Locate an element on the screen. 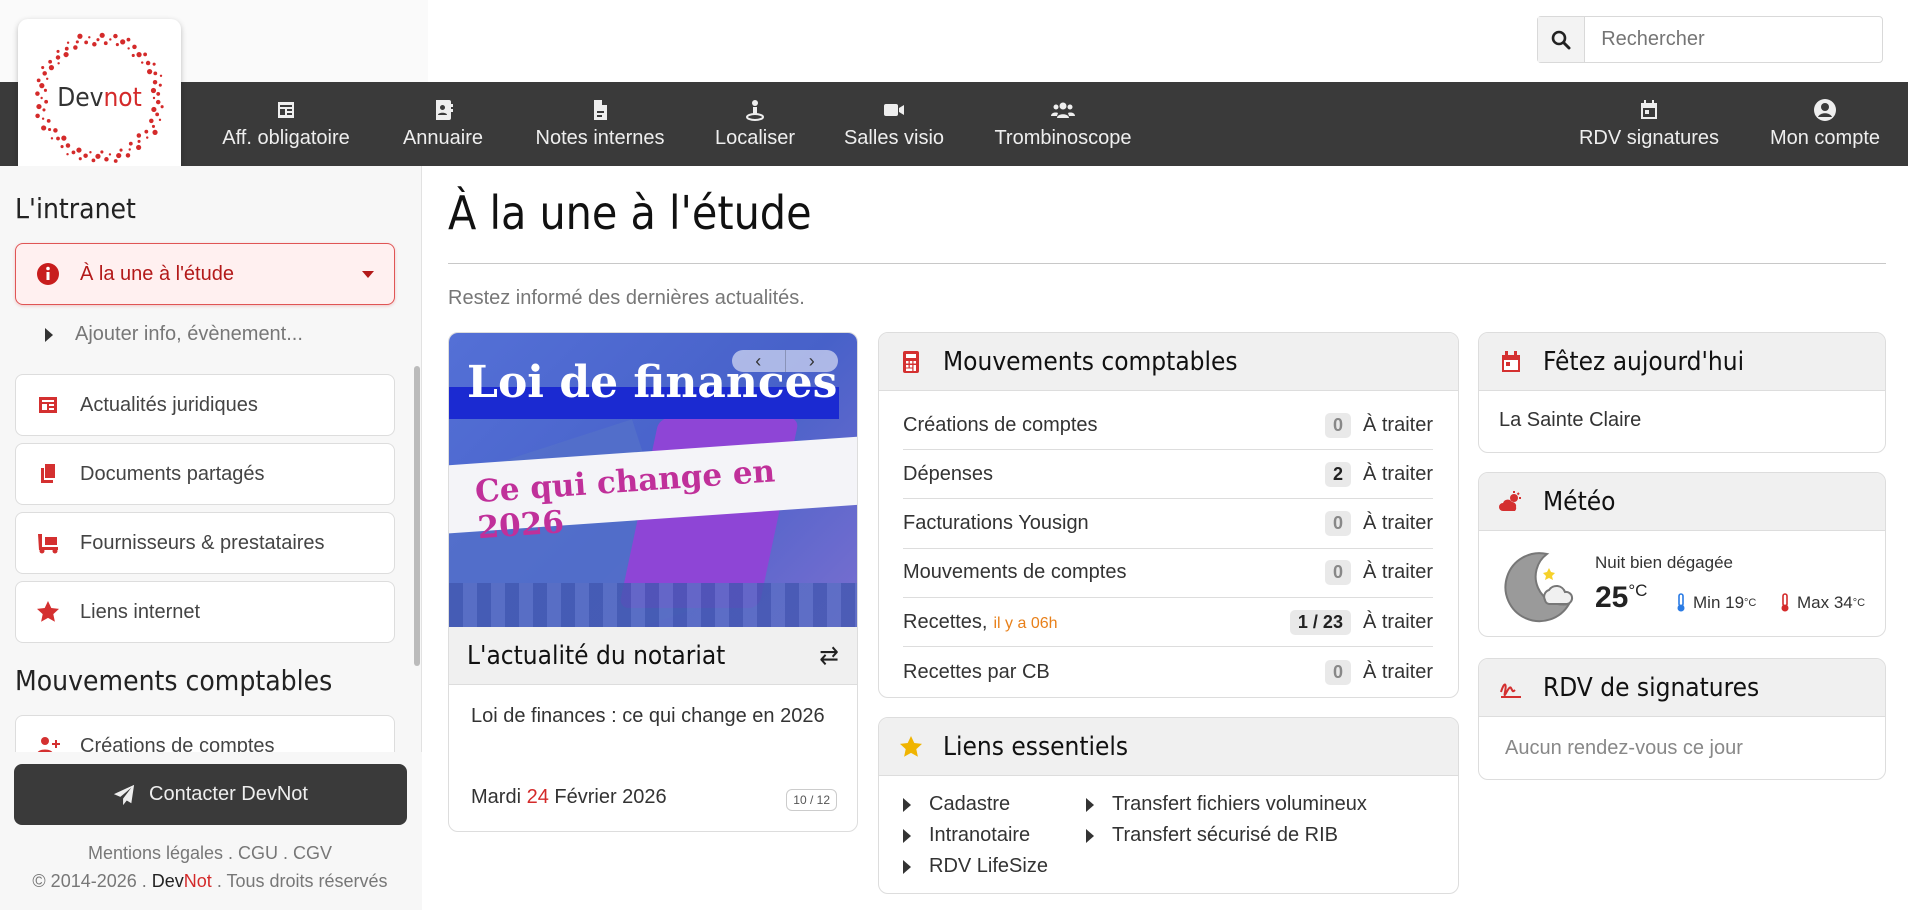 The height and width of the screenshot is (910, 1908). mouvement-label-wrap: Mouvements de comptes is located at coordinates (1114, 572).